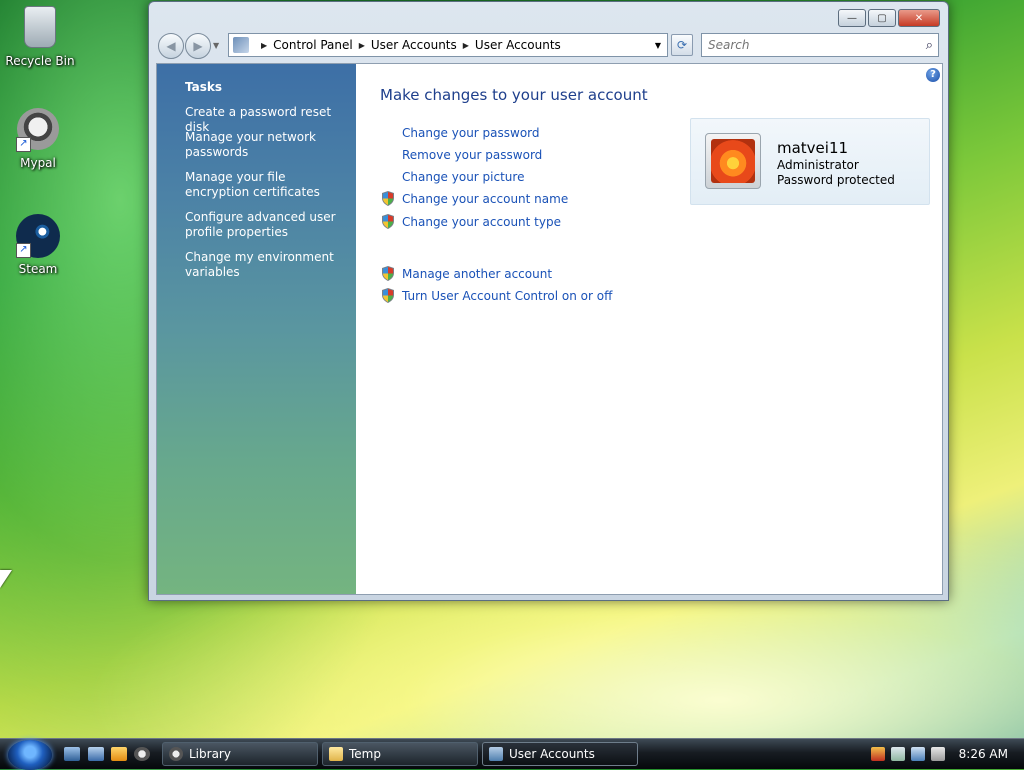 Image resolution: width=1024 pixels, height=770 pixels. What do you see at coordinates (40, 28) in the screenshot?
I see `recycle-bin-icon` at bounding box center [40, 28].